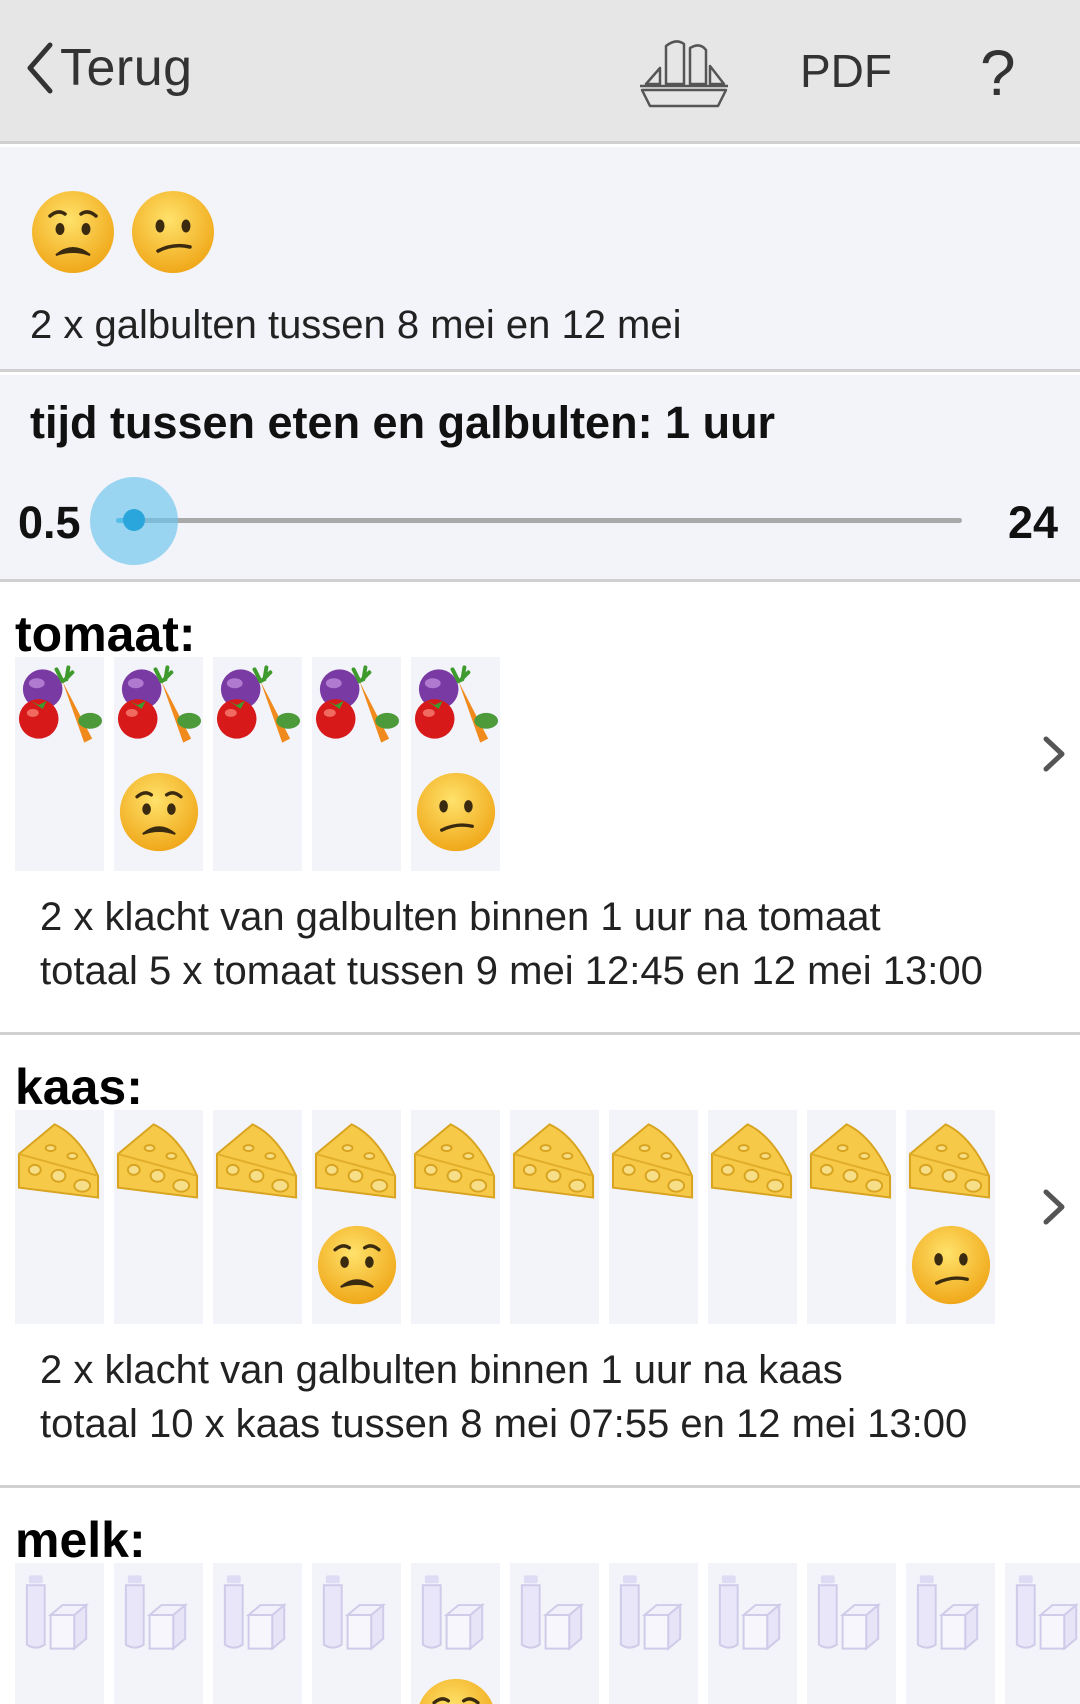 The image size is (1080, 1704). I want to click on food-name: tomaat:, so click(105, 634).